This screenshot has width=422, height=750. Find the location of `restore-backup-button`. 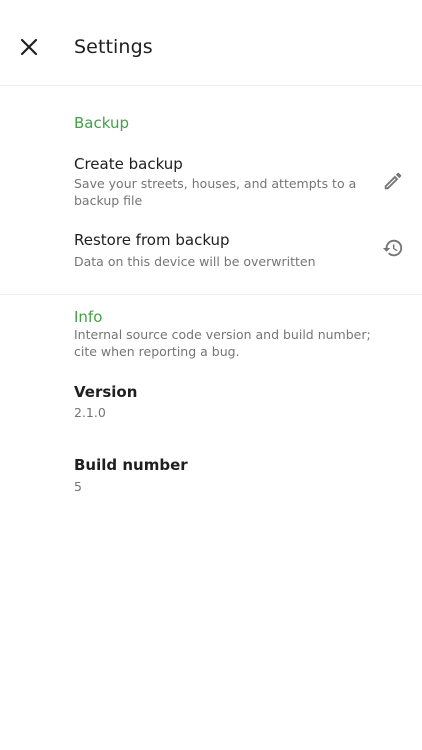

restore-backup-button is located at coordinates (393, 250).